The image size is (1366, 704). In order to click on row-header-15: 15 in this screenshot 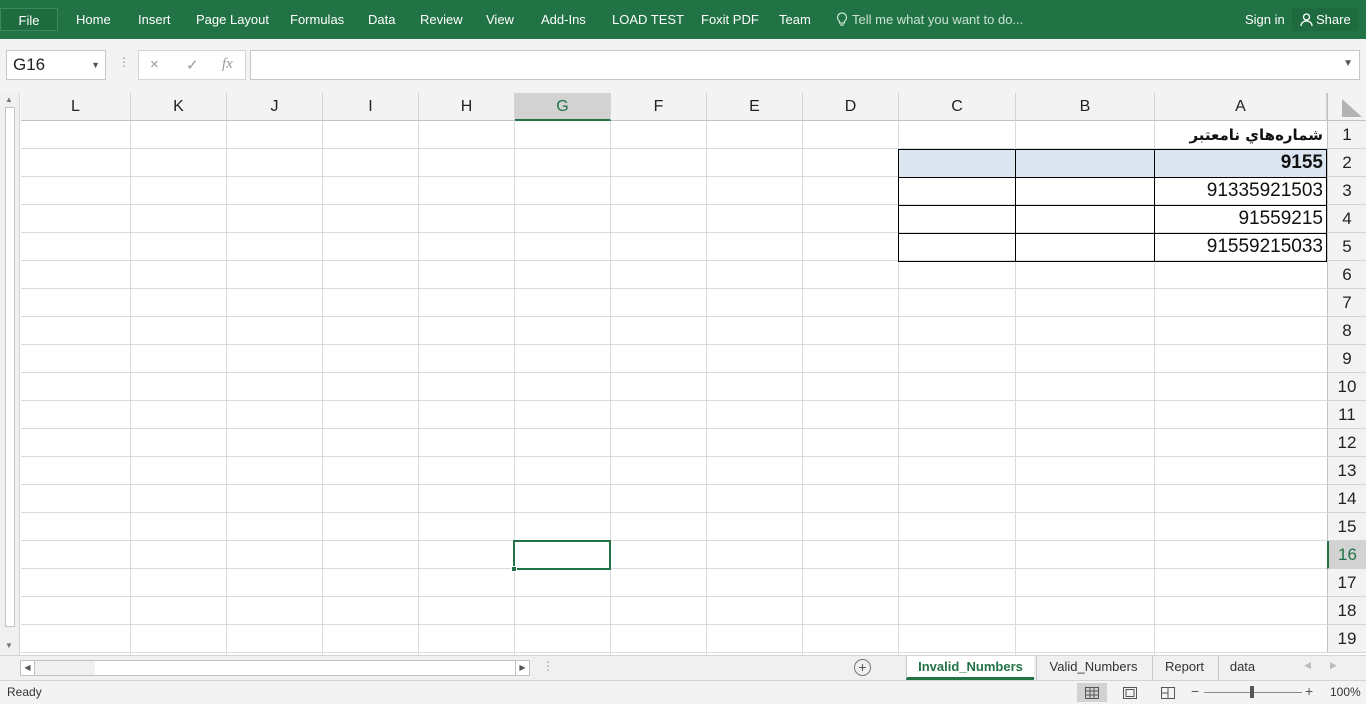, I will do `click(1346, 527)`.